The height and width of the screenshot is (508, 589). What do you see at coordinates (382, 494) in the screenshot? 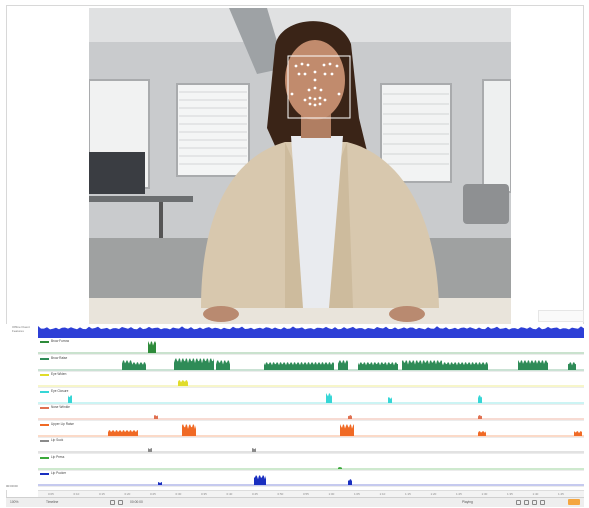
I see `ruler-tick-label: 1:10` at bounding box center [382, 494].